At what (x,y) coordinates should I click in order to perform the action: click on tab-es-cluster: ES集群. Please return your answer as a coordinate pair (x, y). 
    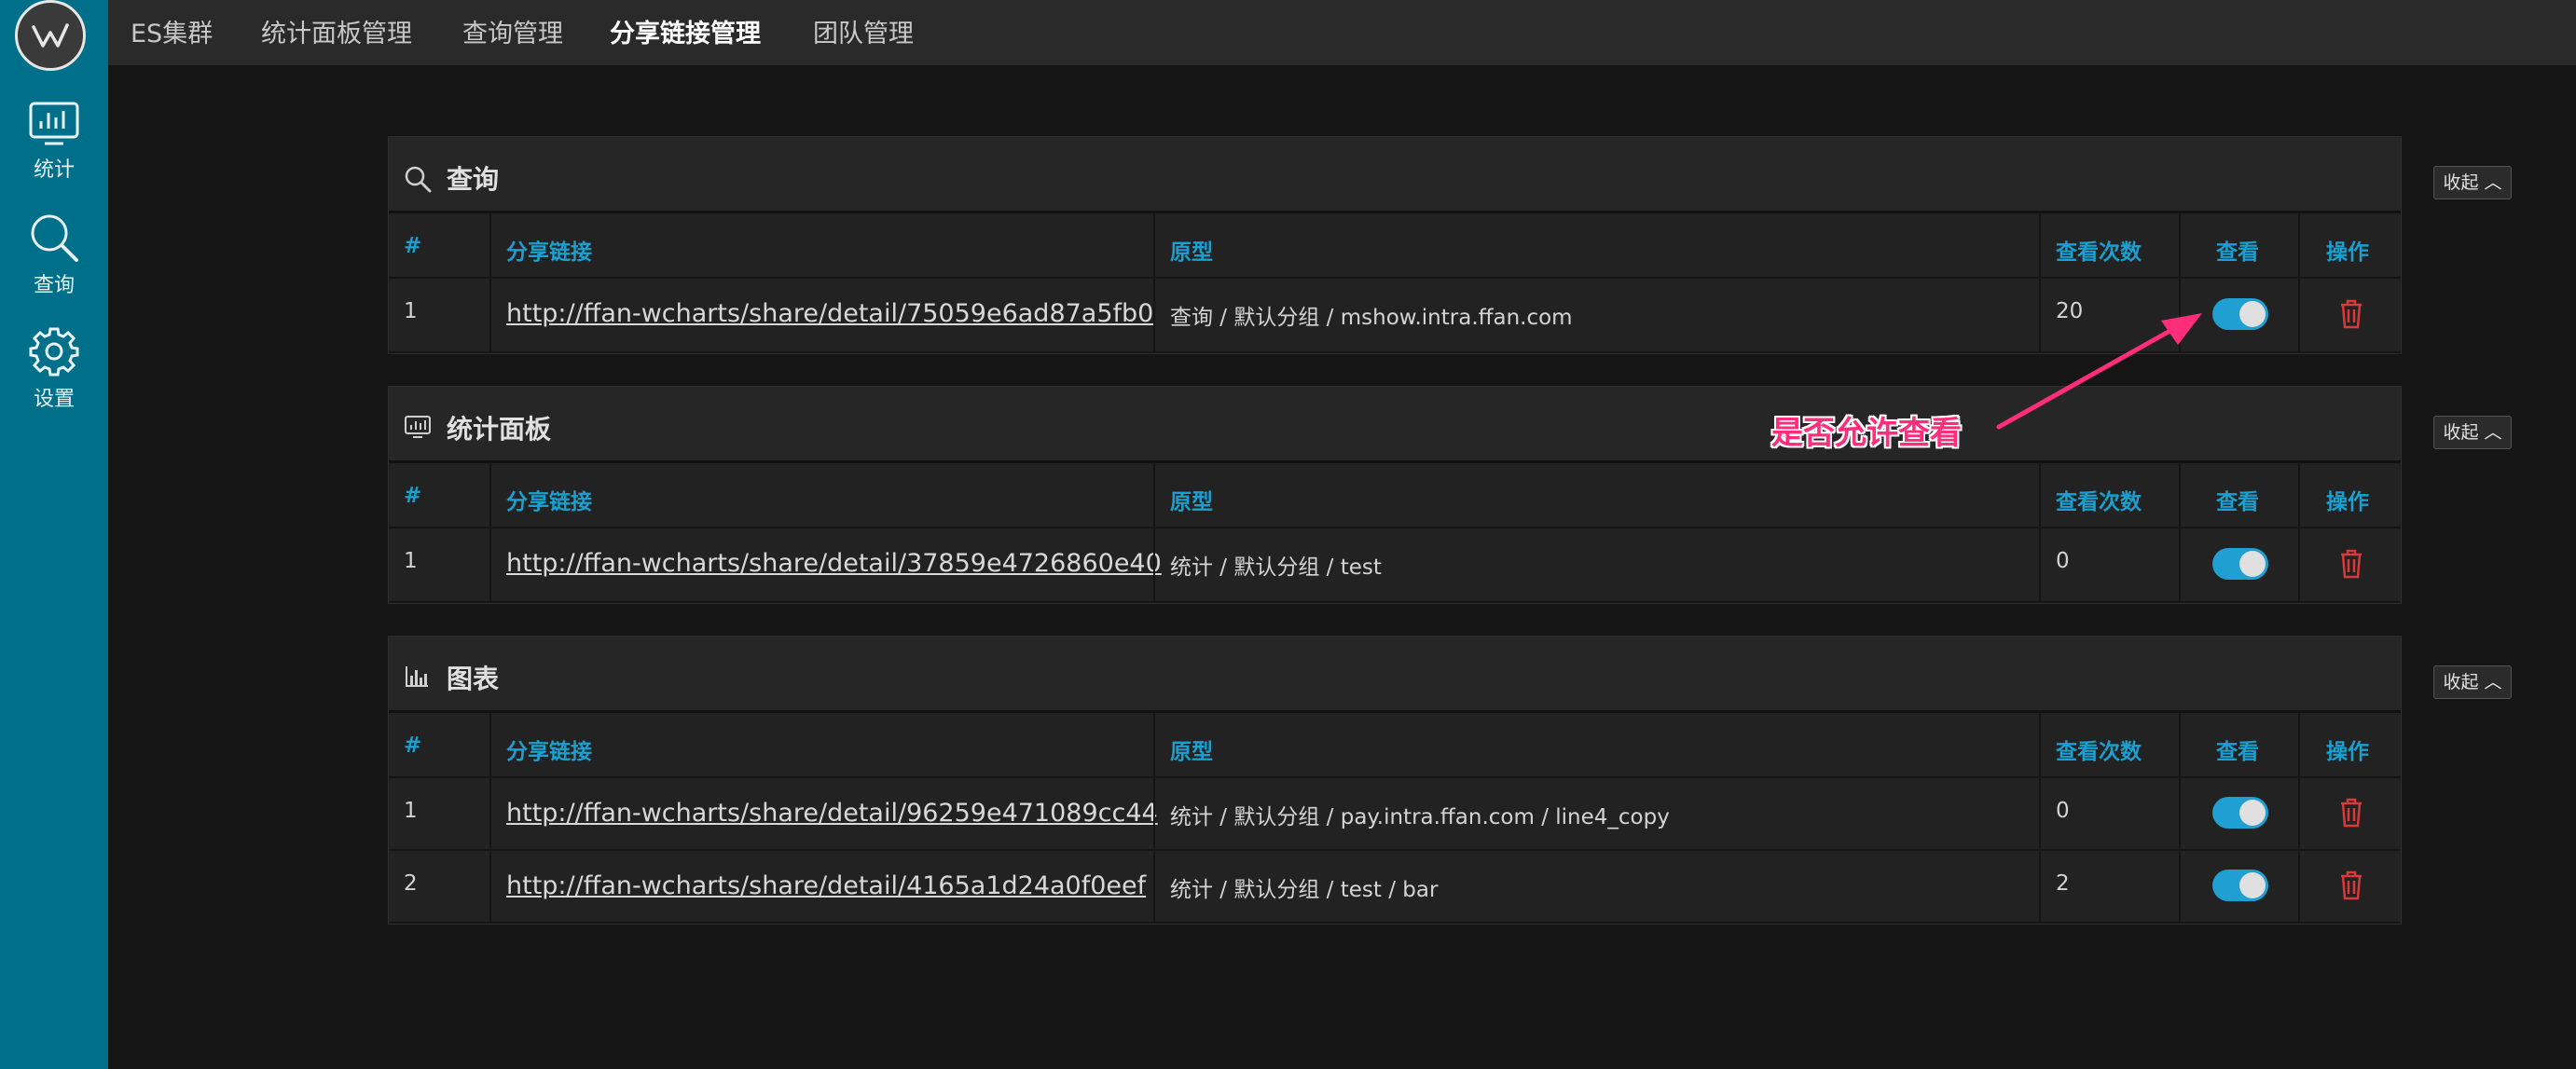
    Looking at the image, I should click on (172, 31).